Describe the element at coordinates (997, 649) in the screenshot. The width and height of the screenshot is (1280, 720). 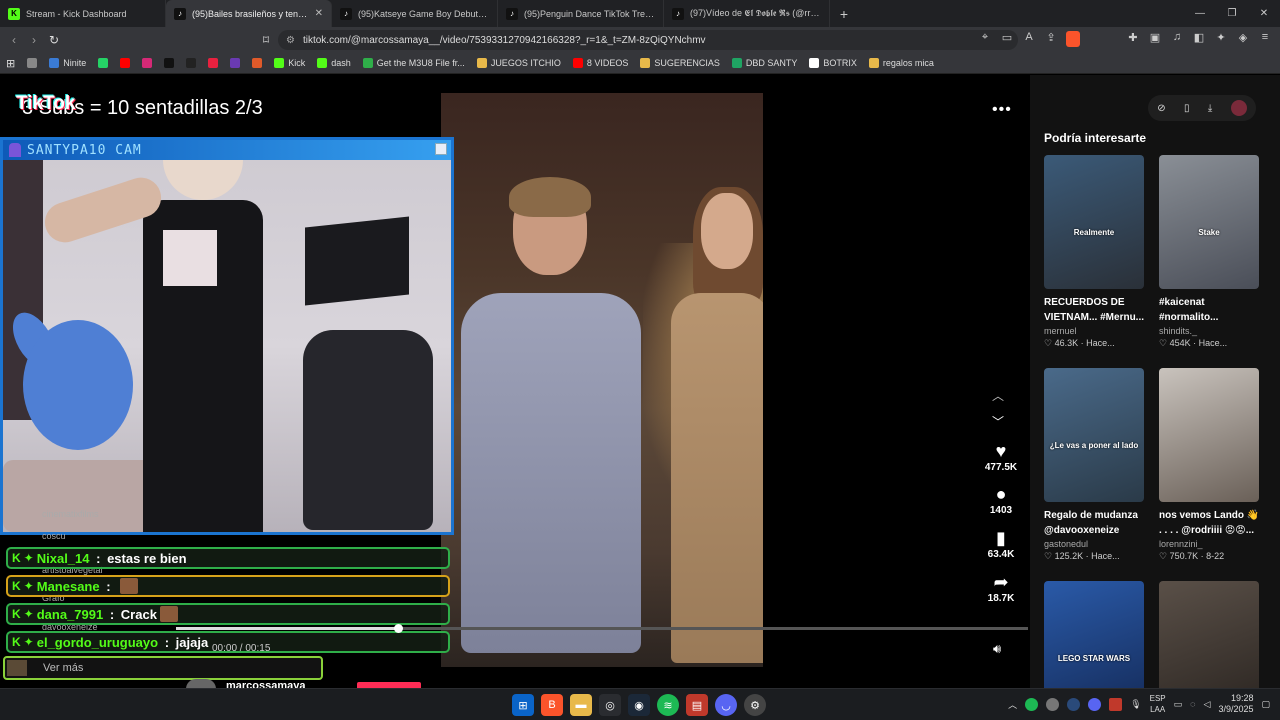
I see `volume-icon: 🔊︎` at that location.